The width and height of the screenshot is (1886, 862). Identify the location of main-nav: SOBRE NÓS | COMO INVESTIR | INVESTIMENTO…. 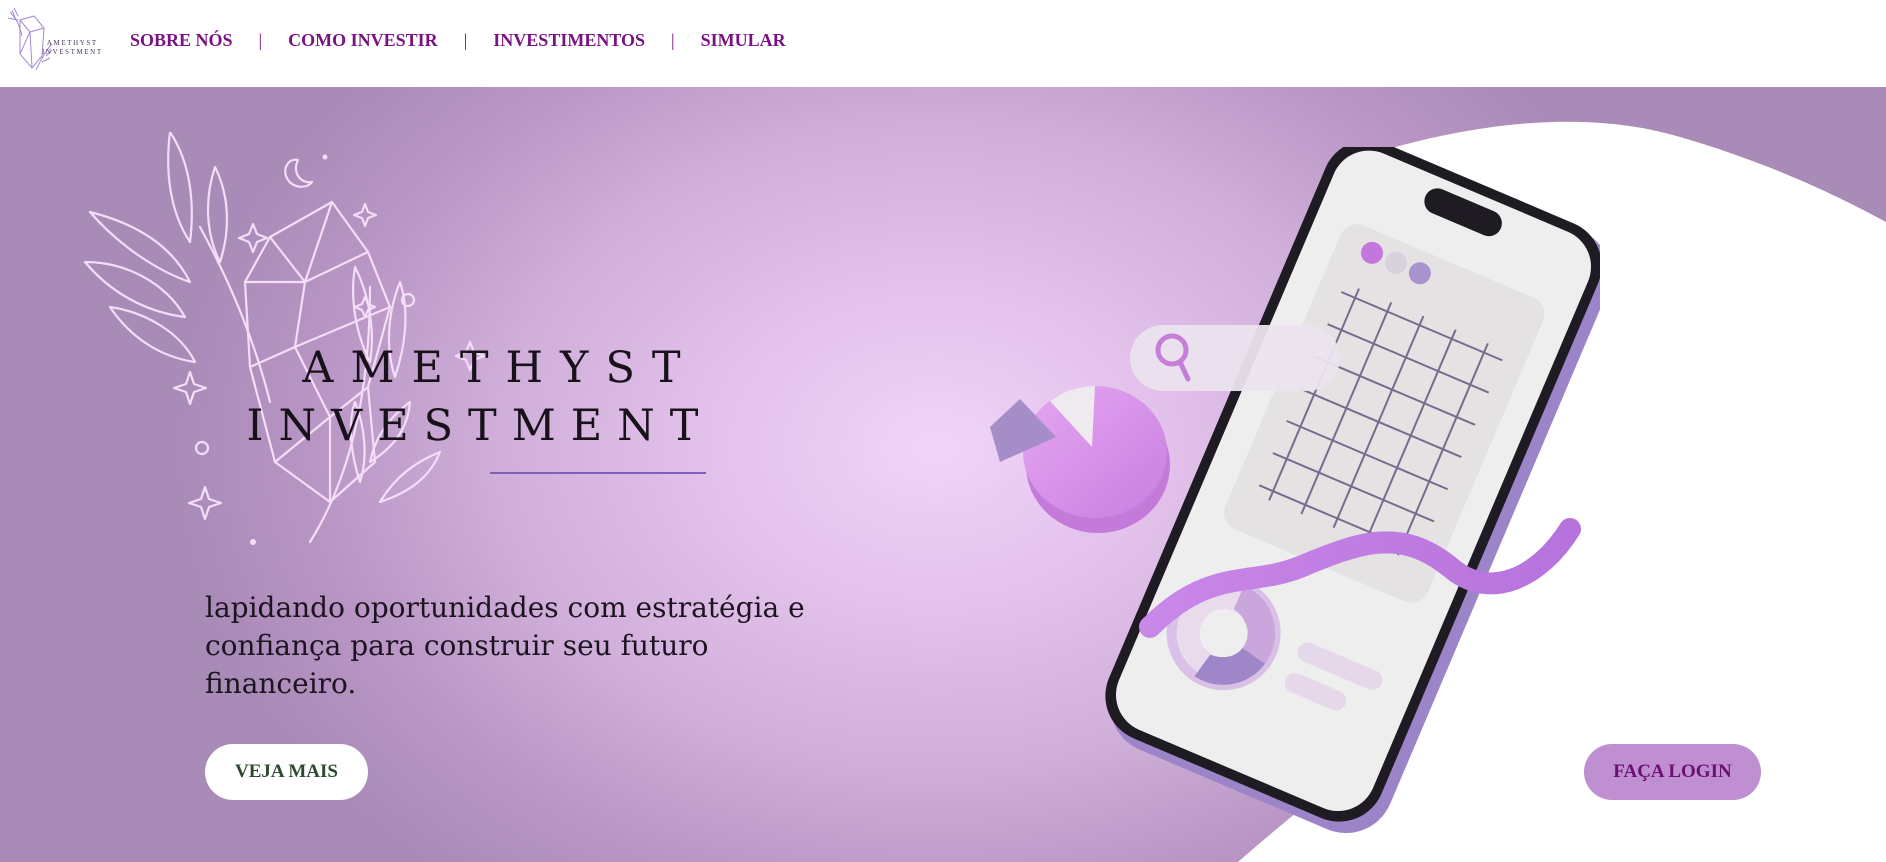
(458, 40).